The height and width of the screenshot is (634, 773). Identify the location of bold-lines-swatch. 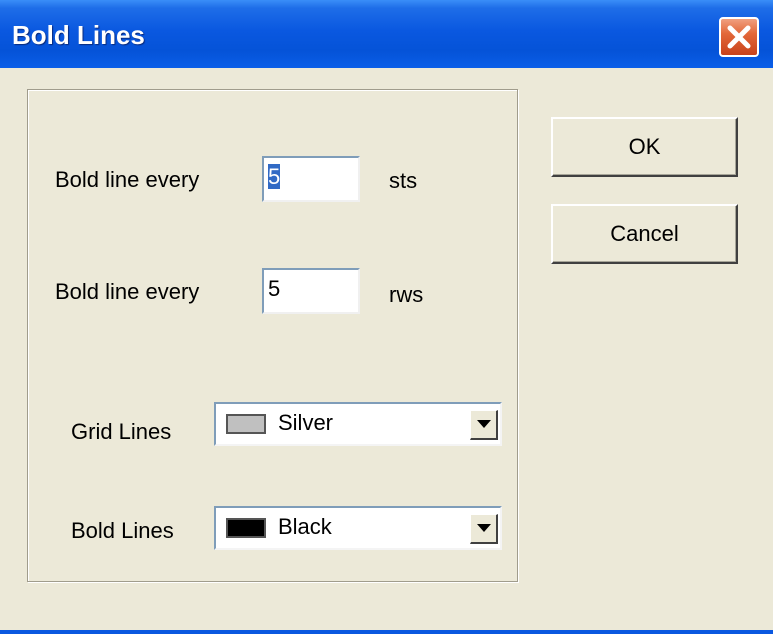
(246, 528).